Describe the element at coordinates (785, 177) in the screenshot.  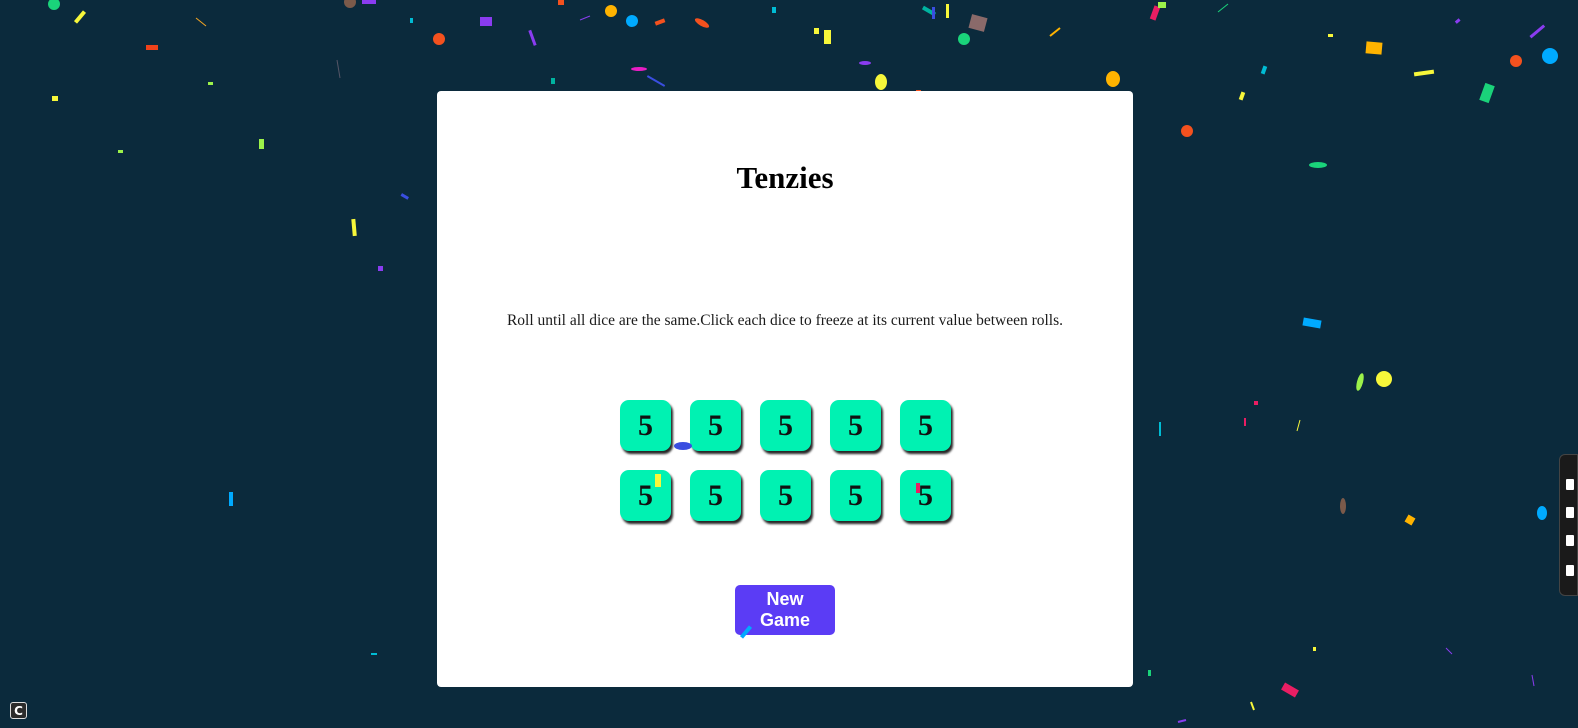
I see `page-title: Tenzies` at that location.